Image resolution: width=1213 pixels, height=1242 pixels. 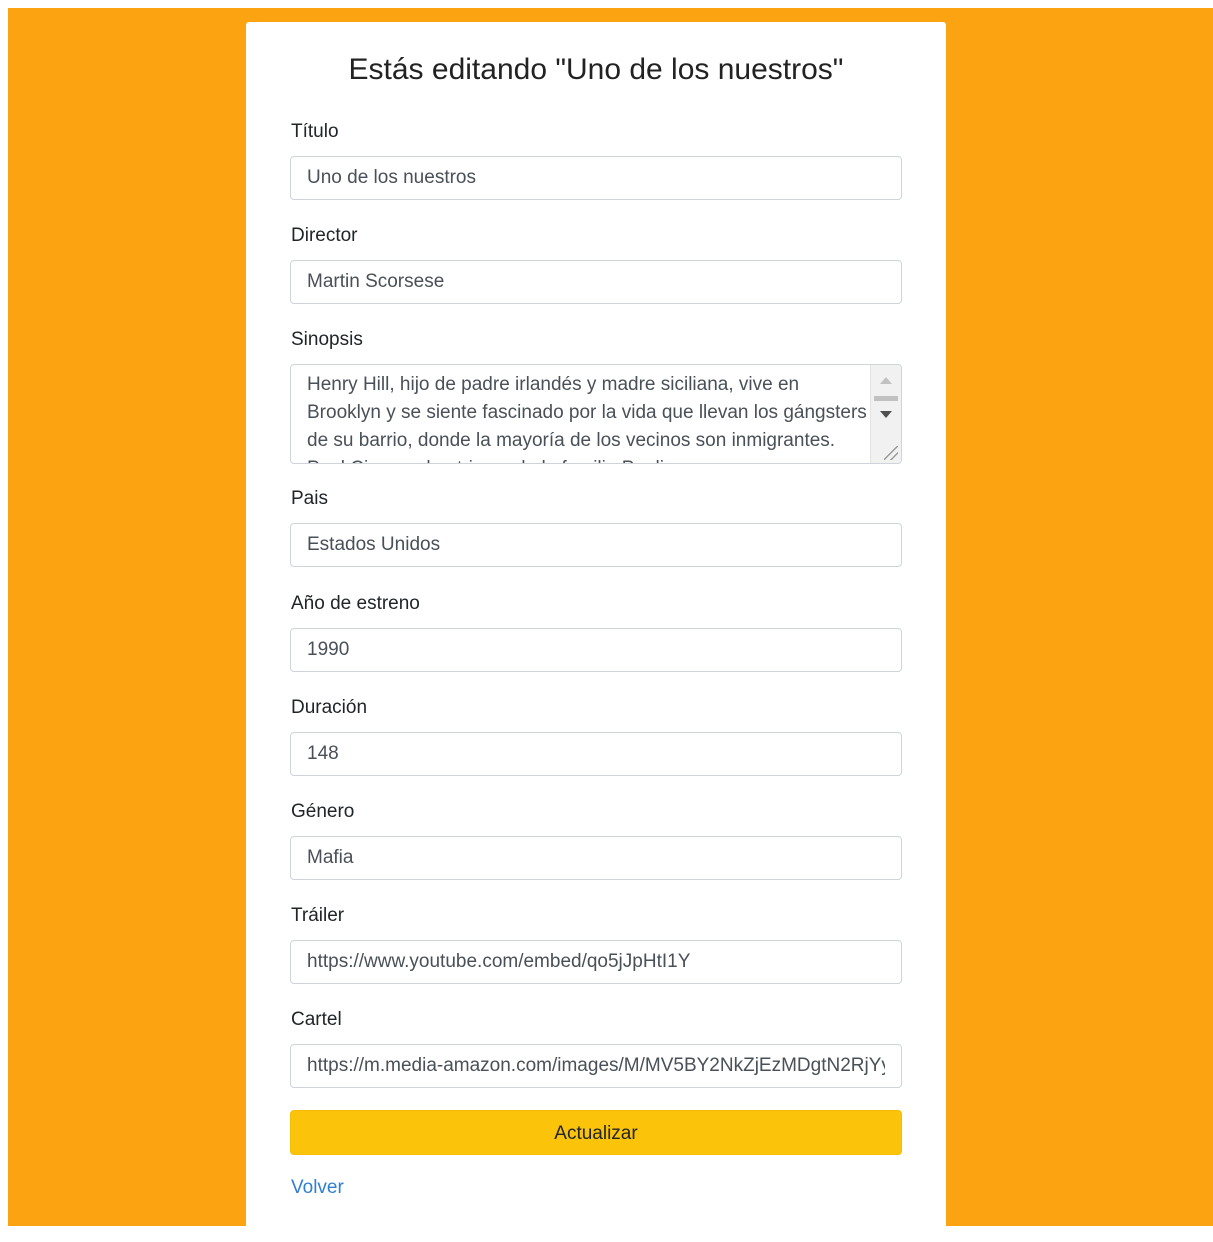 What do you see at coordinates (315, 131) in the screenshot?
I see `titulo-label: Título` at bounding box center [315, 131].